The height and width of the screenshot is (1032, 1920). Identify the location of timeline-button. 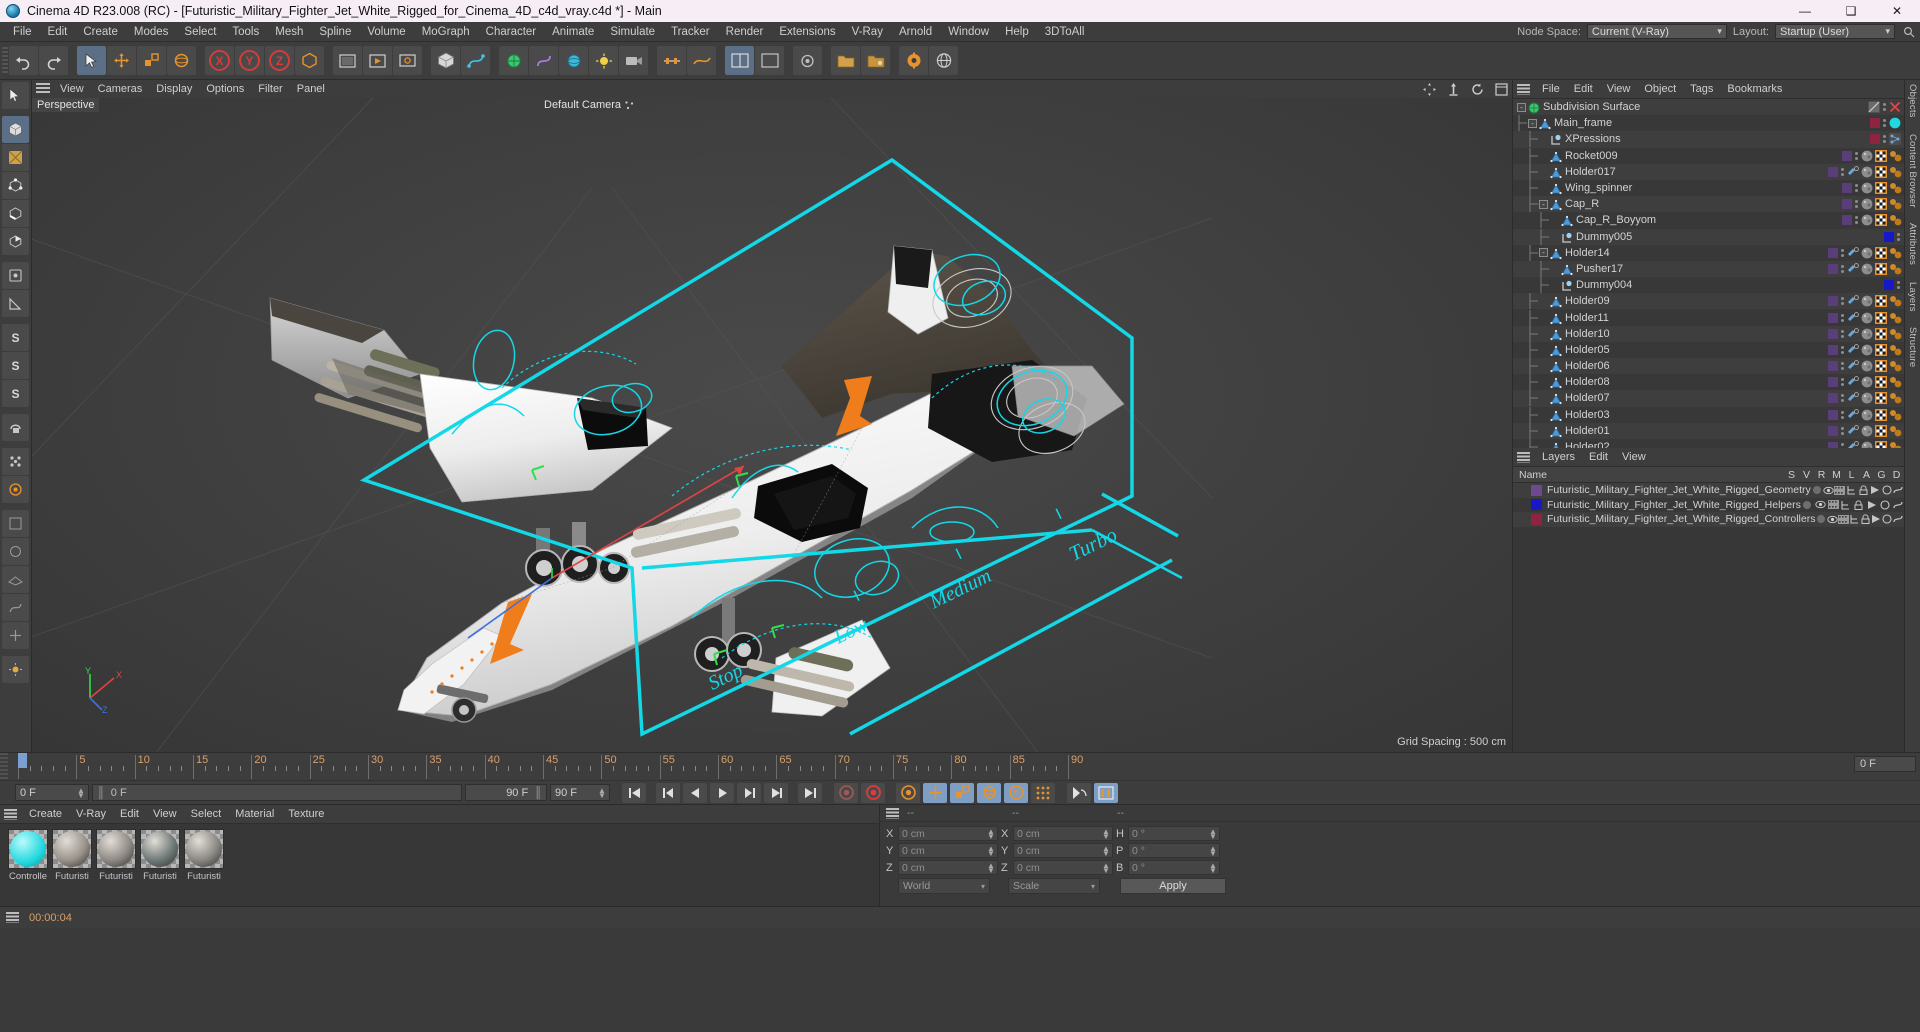
(671, 60).